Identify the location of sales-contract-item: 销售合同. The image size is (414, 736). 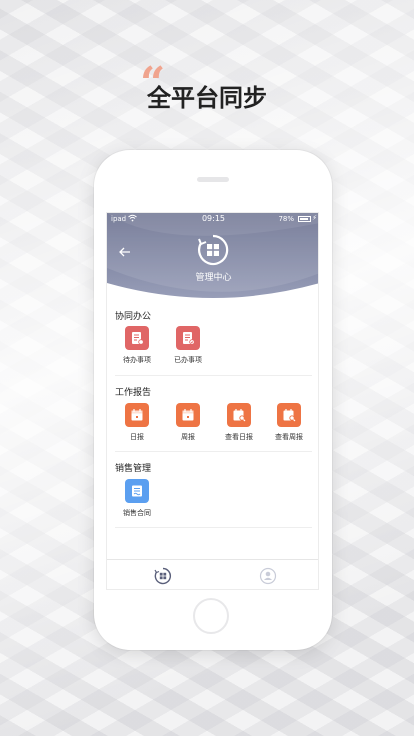
(137, 498).